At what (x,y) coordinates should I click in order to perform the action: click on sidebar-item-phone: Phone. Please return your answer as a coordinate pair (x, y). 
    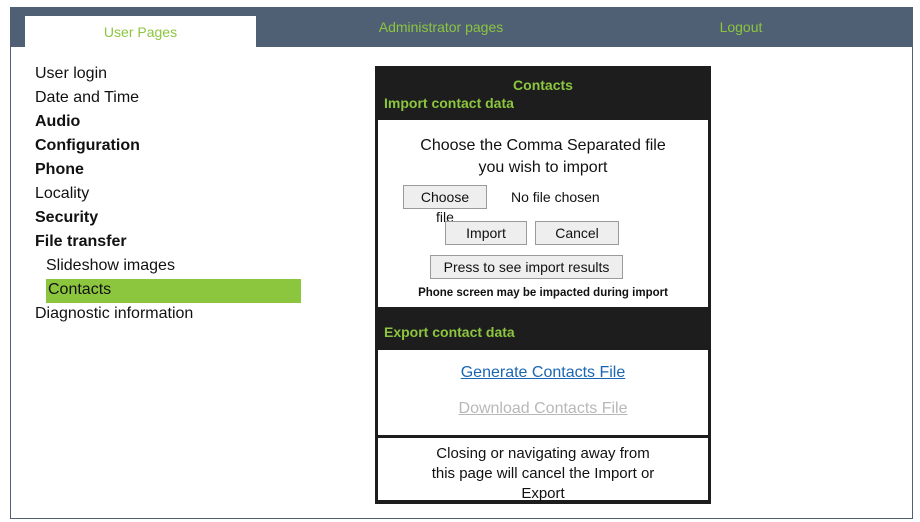
    Looking at the image, I should click on (170, 171).